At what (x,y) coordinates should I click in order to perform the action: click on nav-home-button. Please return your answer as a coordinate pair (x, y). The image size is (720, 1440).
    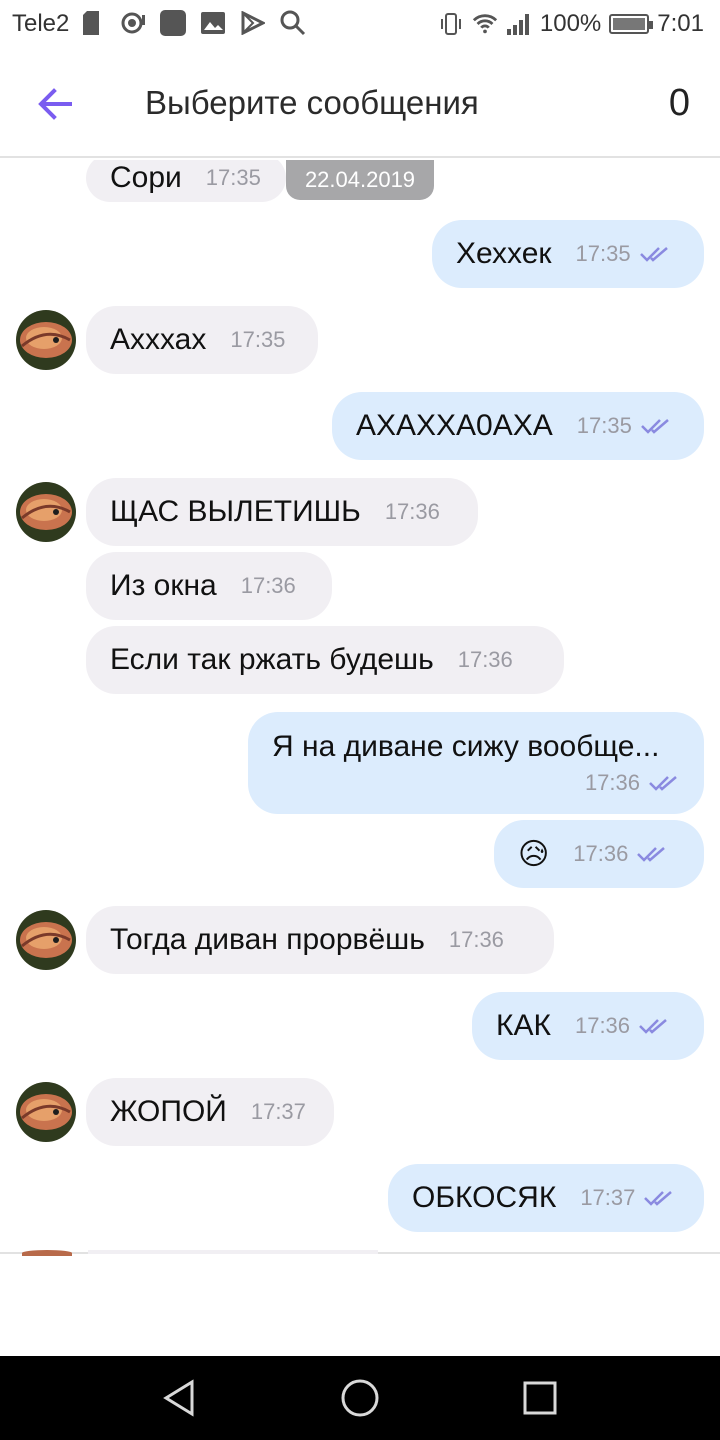
    Looking at the image, I should click on (360, 1398).